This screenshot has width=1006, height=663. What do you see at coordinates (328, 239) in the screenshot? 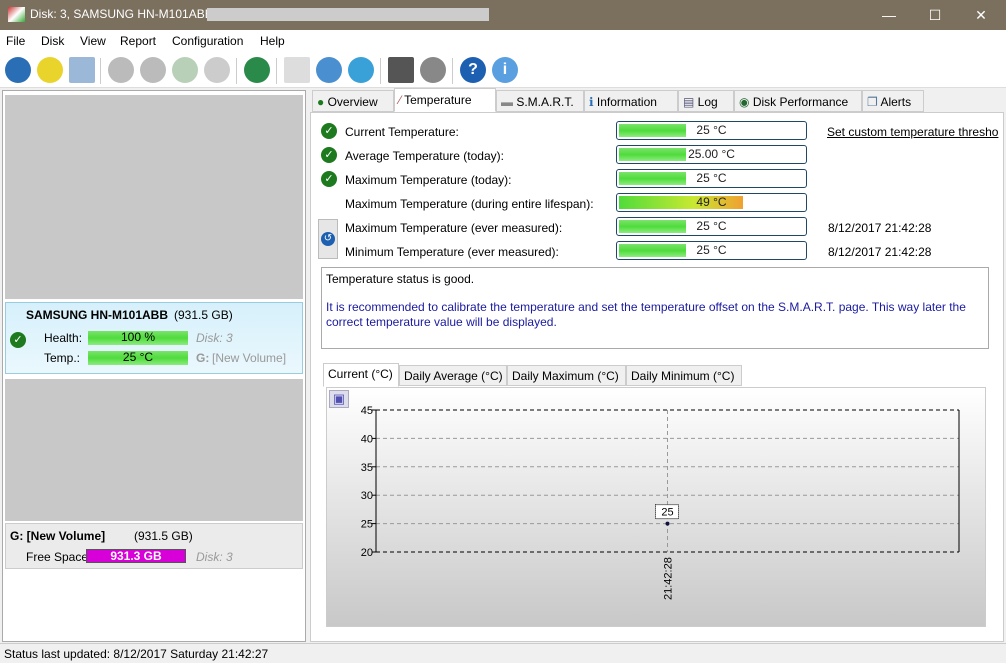
I see `reset-button: ↺` at bounding box center [328, 239].